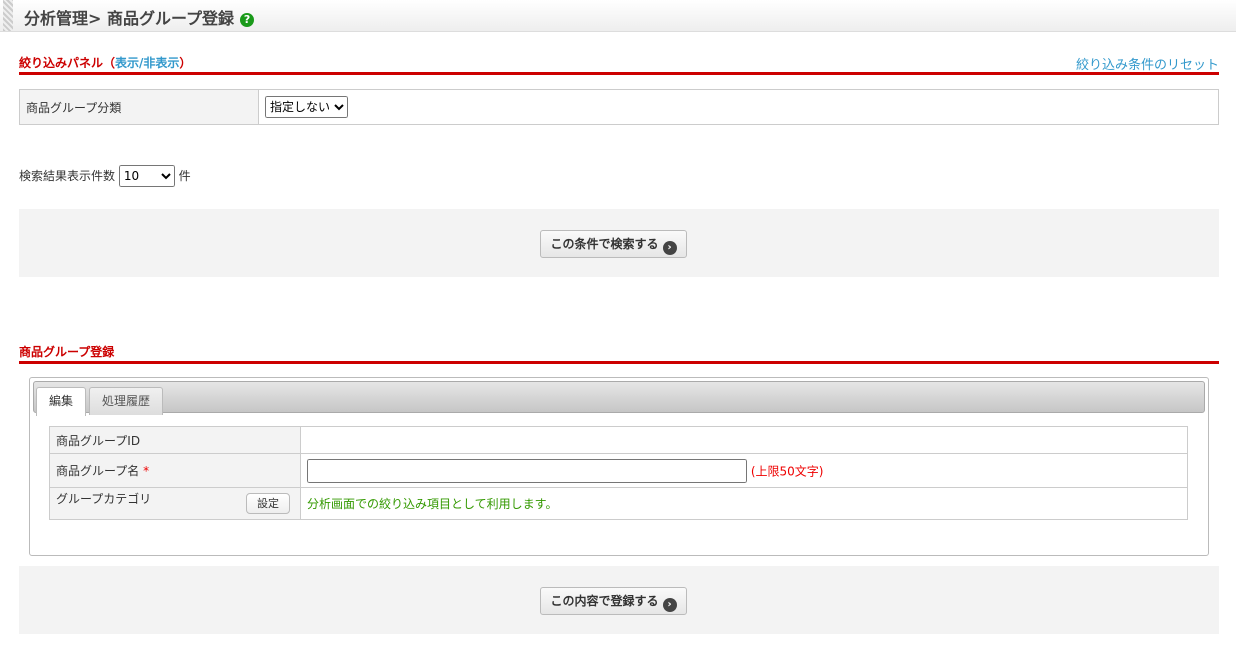 The width and height of the screenshot is (1236, 647). Describe the element at coordinates (306, 107) in the screenshot. I see `group-class-select: 指定しない` at that location.